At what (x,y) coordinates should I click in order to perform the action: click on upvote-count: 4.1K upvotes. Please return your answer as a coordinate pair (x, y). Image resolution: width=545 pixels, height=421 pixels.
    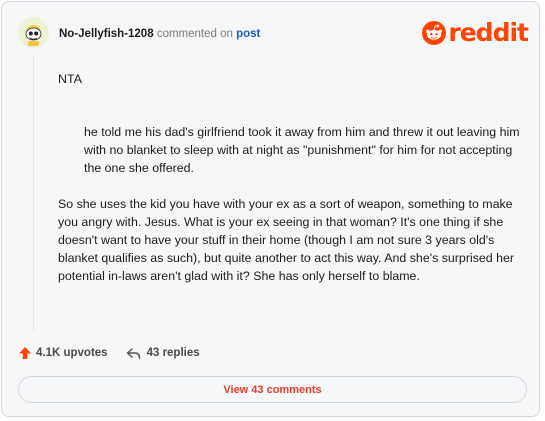
    Looking at the image, I should click on (72, 353).